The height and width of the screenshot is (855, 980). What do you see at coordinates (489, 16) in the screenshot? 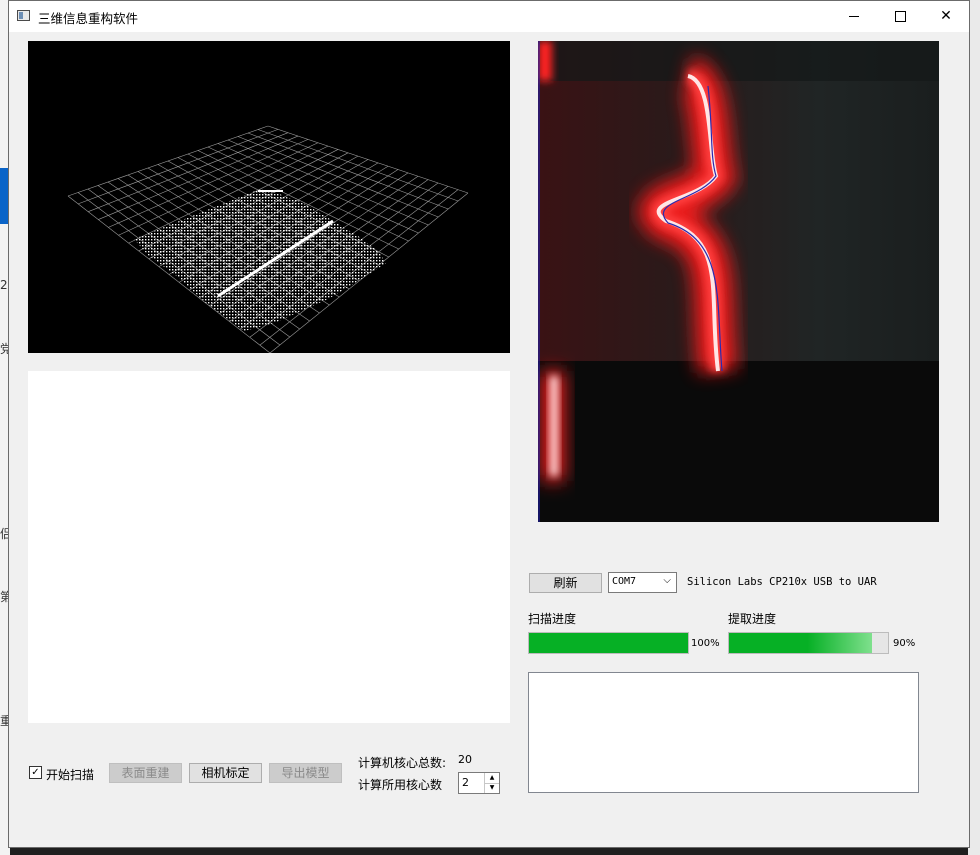
I see `title-bar: 三维信息重构软件 ✕` at bounding box center [489, 16].